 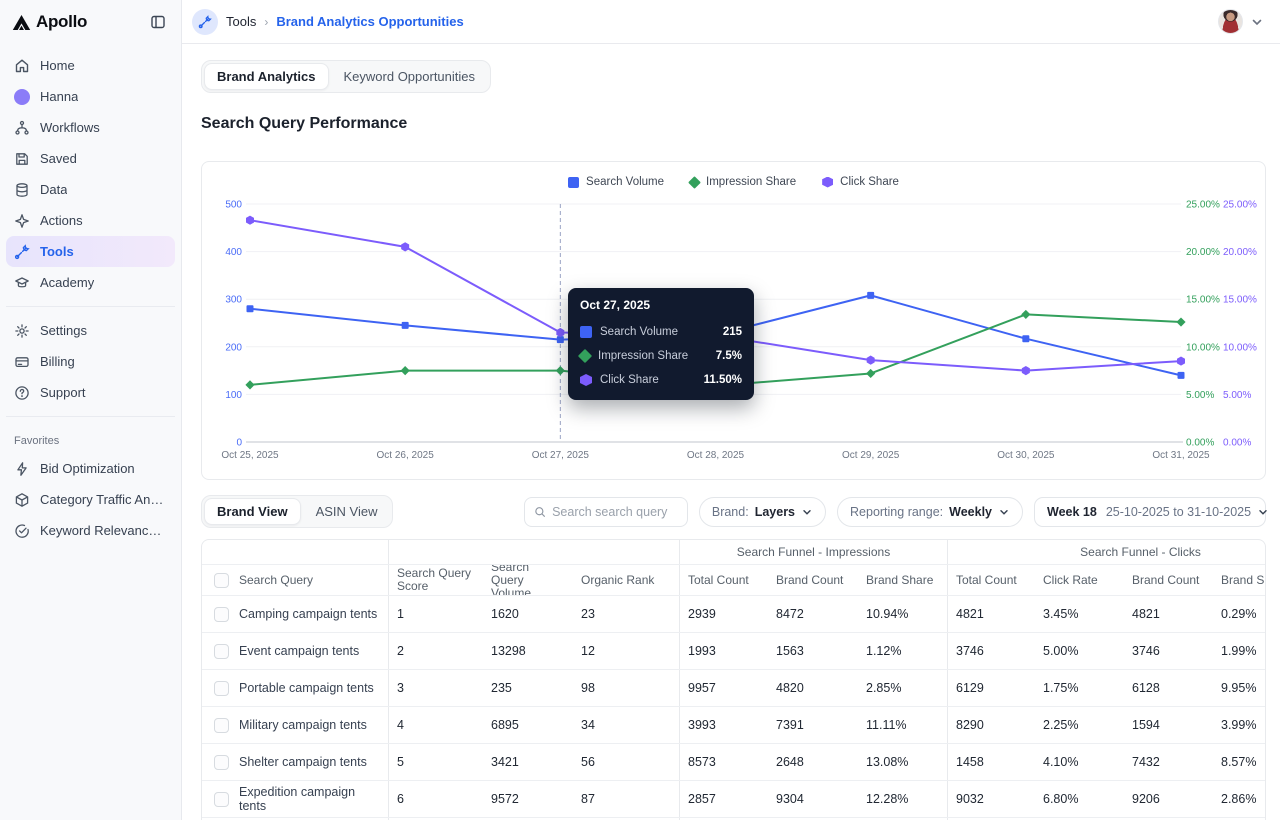 I want to click on cube-icon, so click(x=22, y=500).